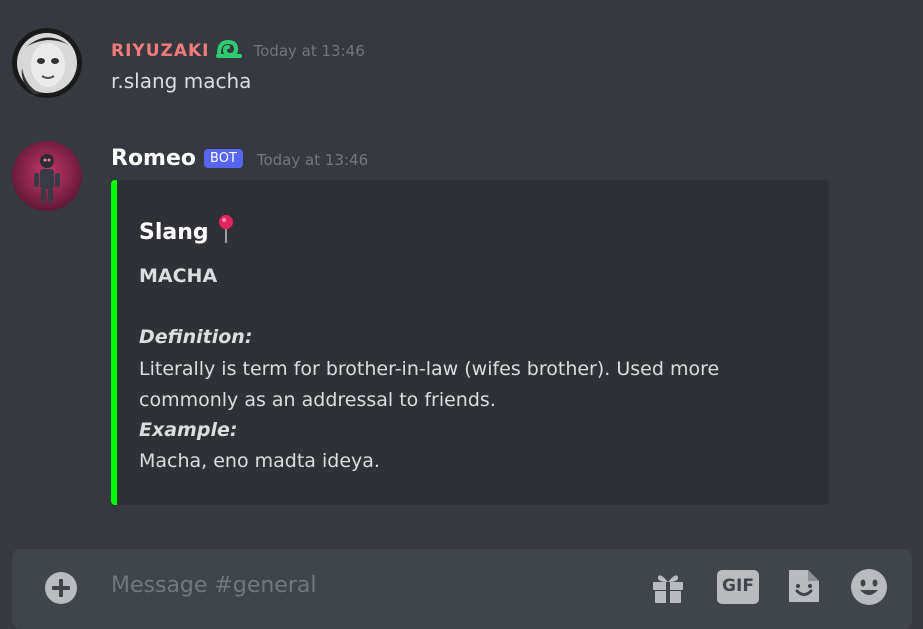  Describe the element at coordinates (47, 63) in the screenshot. I see `avatar-riyuzaki` at that location.